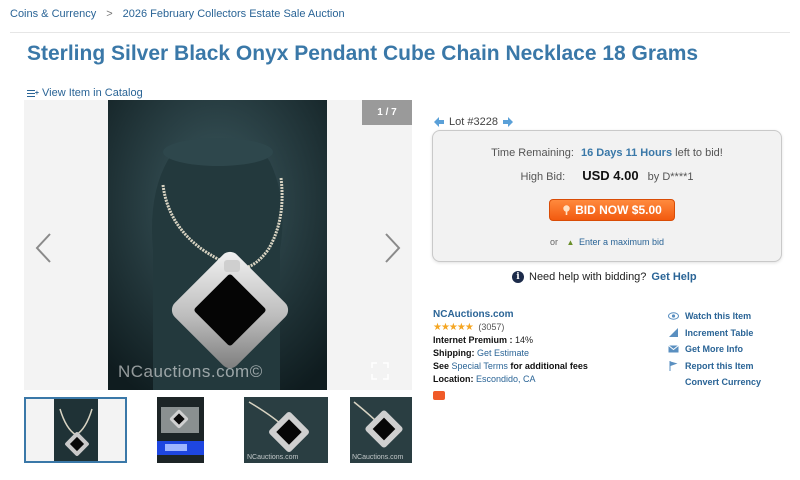 This screenshot has height=480, width=800. Describe the element at coordinates (400, 32) in the screenshot. I see `header-divider` at that location.